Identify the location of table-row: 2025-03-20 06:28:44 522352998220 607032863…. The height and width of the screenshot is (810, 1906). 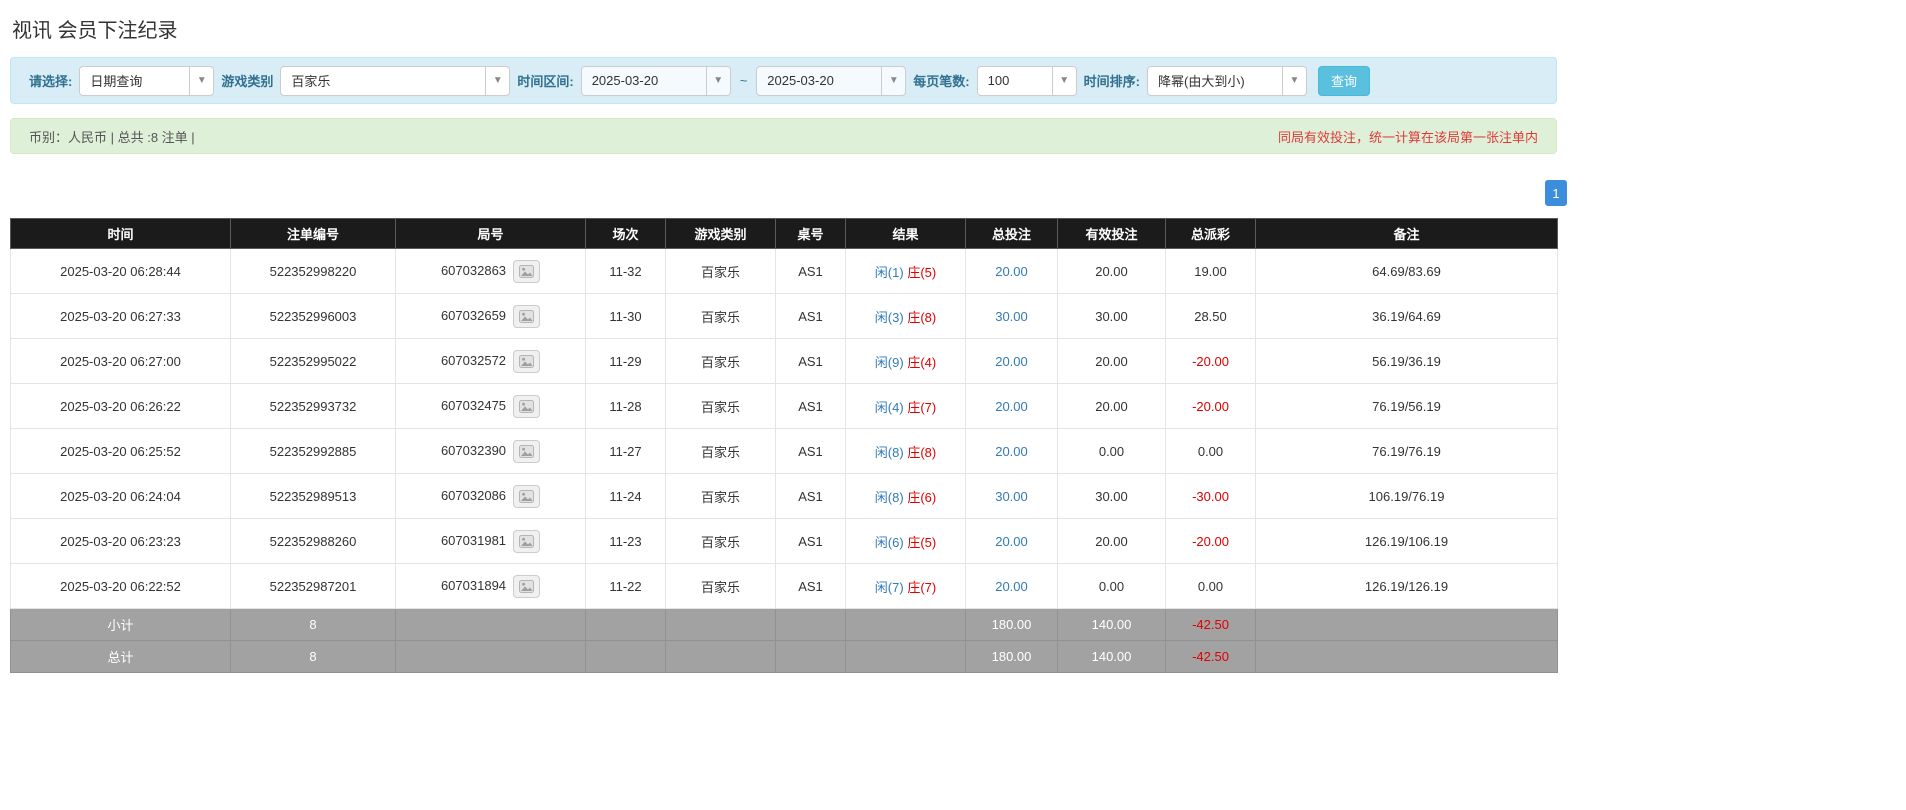
(784, 271).